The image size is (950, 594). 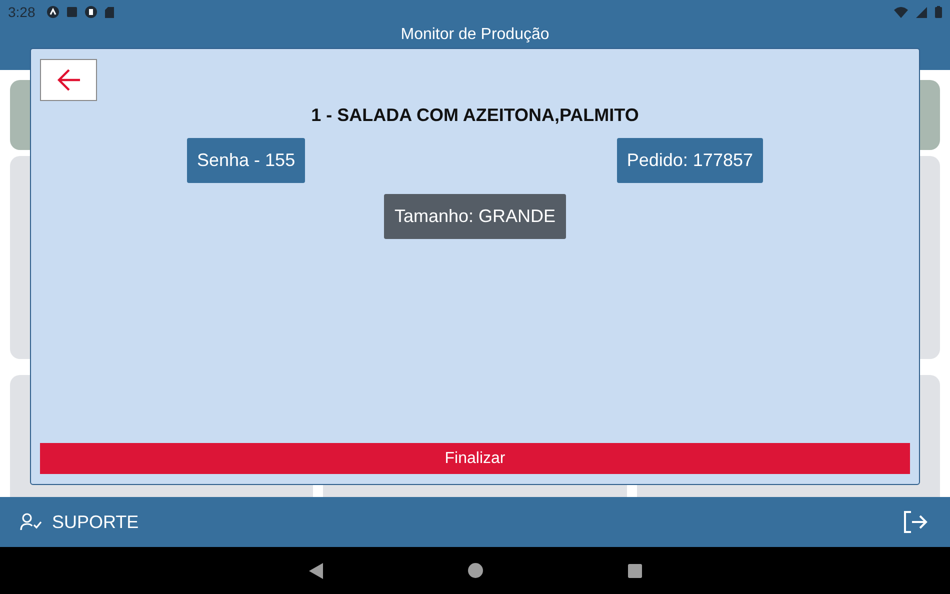 What do you see at coordinates (31, 522) in the screenshot?
I see `user-check-icon` at bounding box center [31, 522].